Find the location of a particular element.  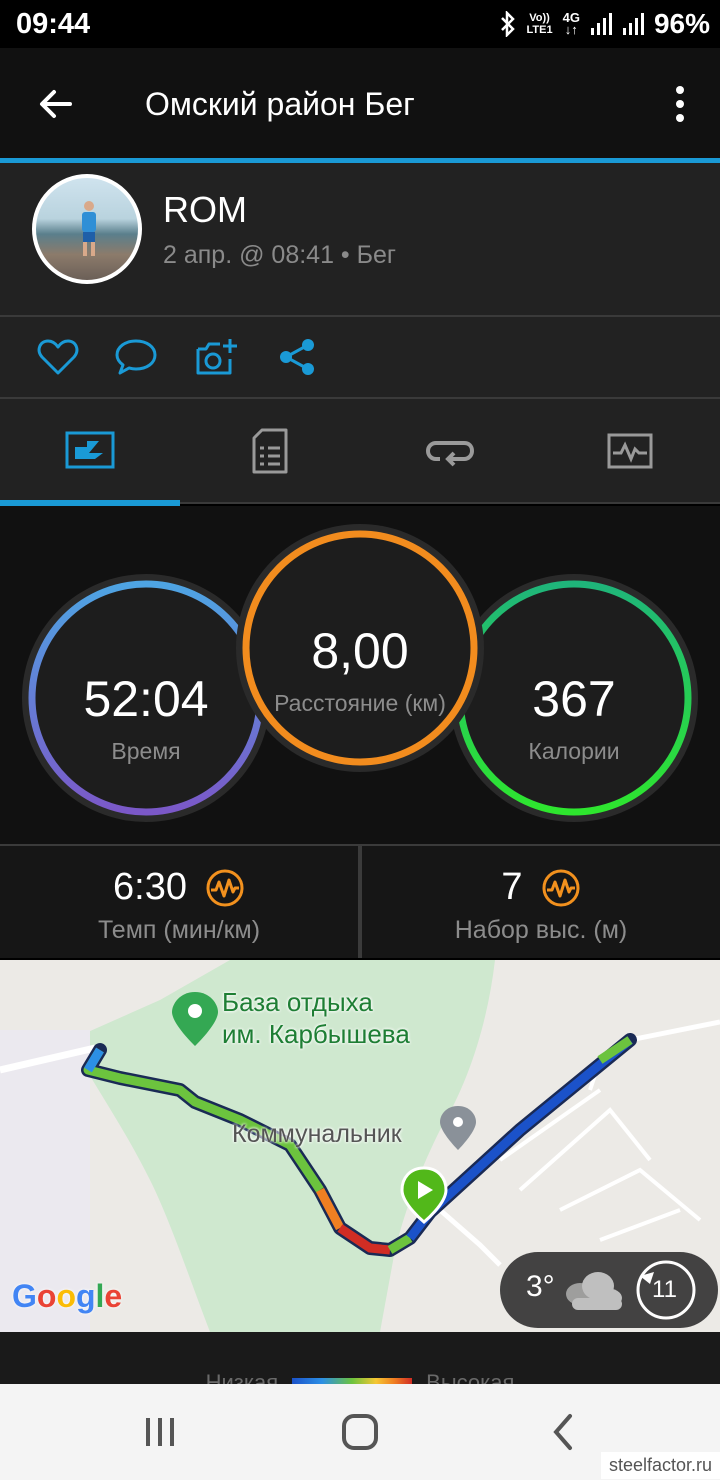

google-logo: Google is located at coordinates (67, 1296).